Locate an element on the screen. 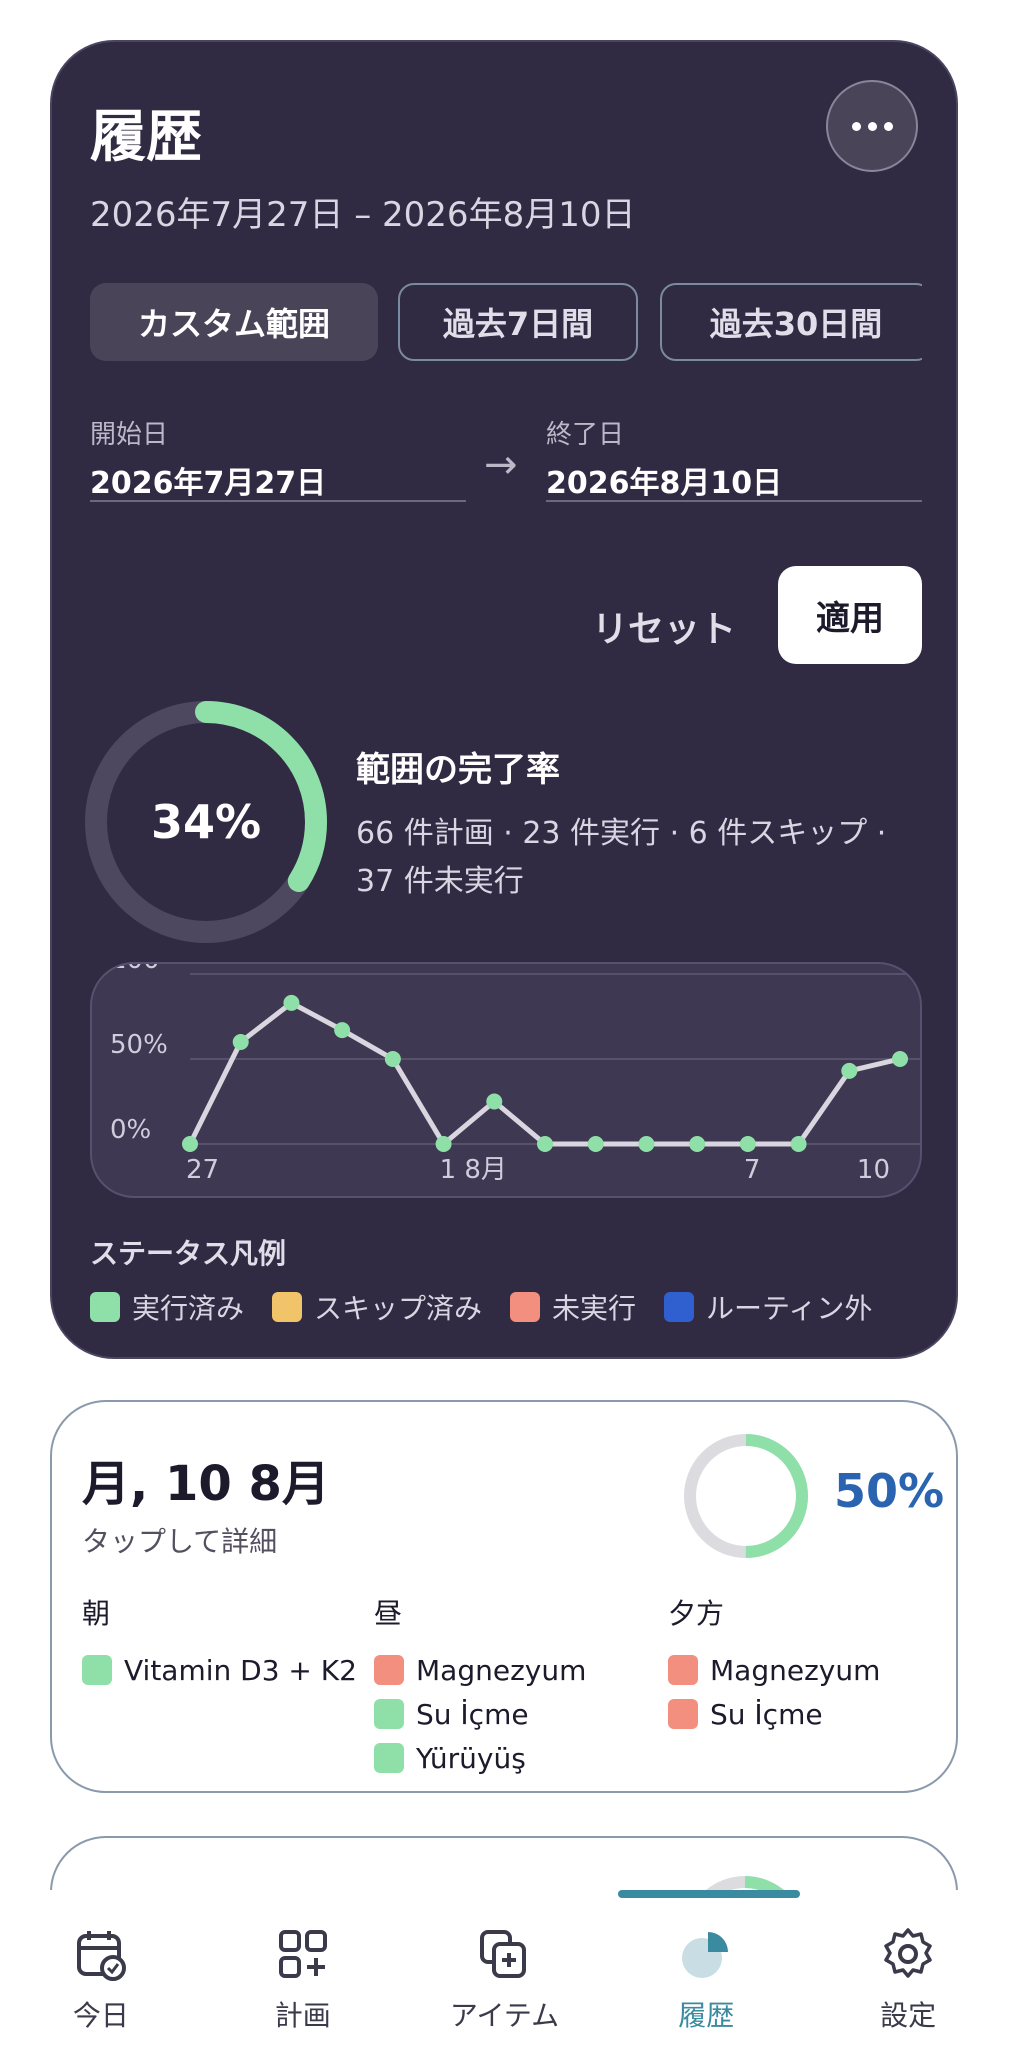 The image size is (1009, 2048). column-heading: 夕方 is located at coordinates (696, 1613).